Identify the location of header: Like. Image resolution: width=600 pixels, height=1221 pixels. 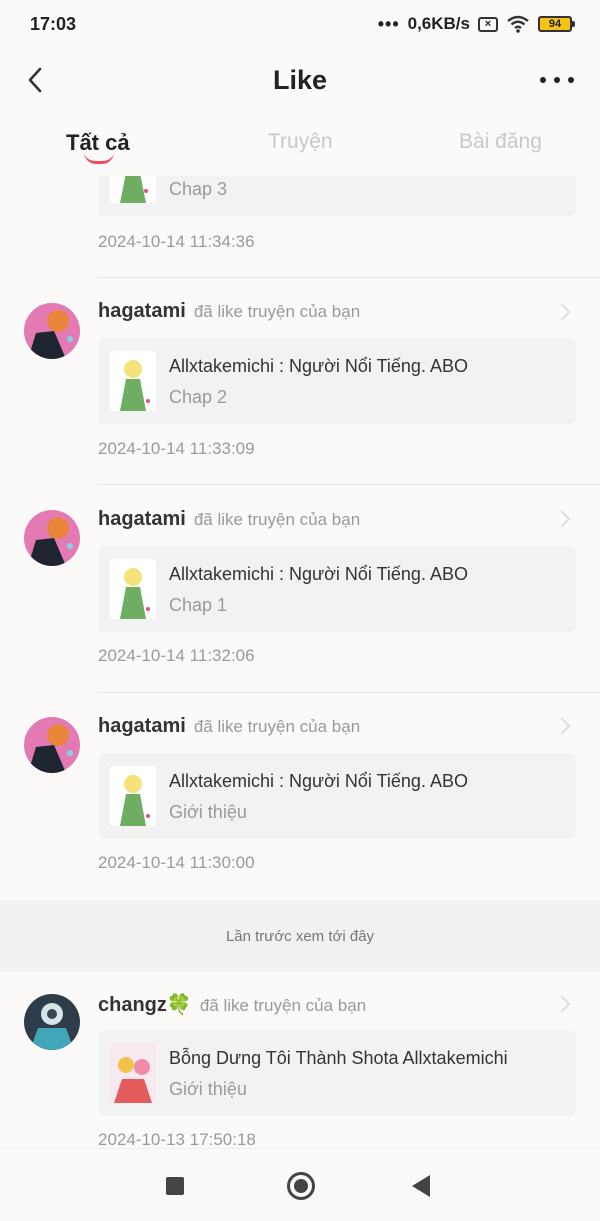
(300, 80).